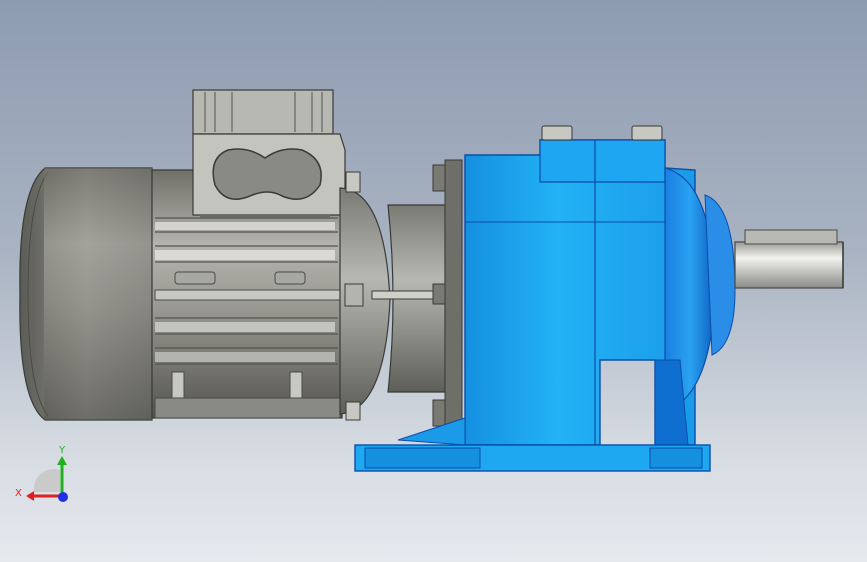 The width and height of the screenshot is (867, 562). What do you see at coordinates (86, 294) in the screenshot?
I see `motor-fan-cover` at bounding box center [86, 294].